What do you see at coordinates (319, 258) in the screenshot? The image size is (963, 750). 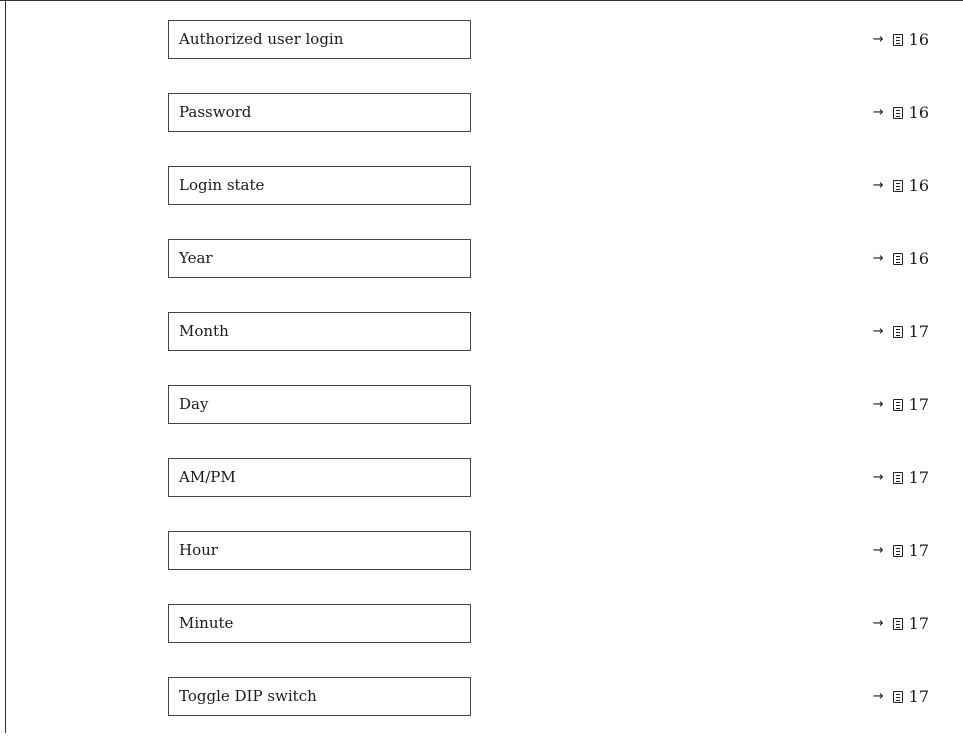 I see `parameter-name-box: Year` at bounding box center [319, 258].